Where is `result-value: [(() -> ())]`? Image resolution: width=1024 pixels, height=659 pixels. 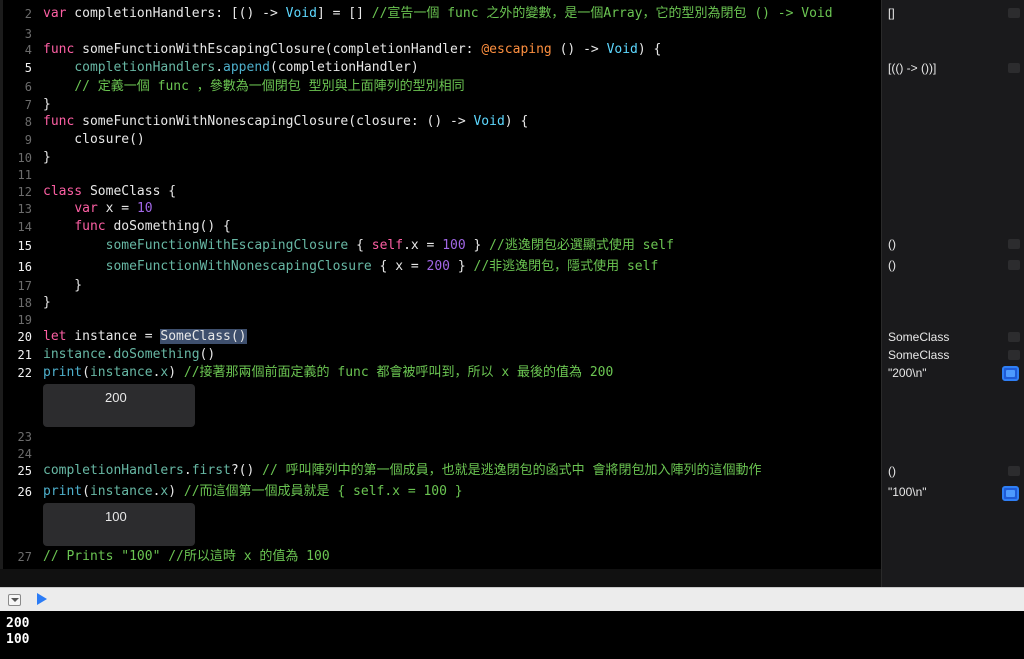 result-value: [(() -> ())] is located at coordinates (912, 68).